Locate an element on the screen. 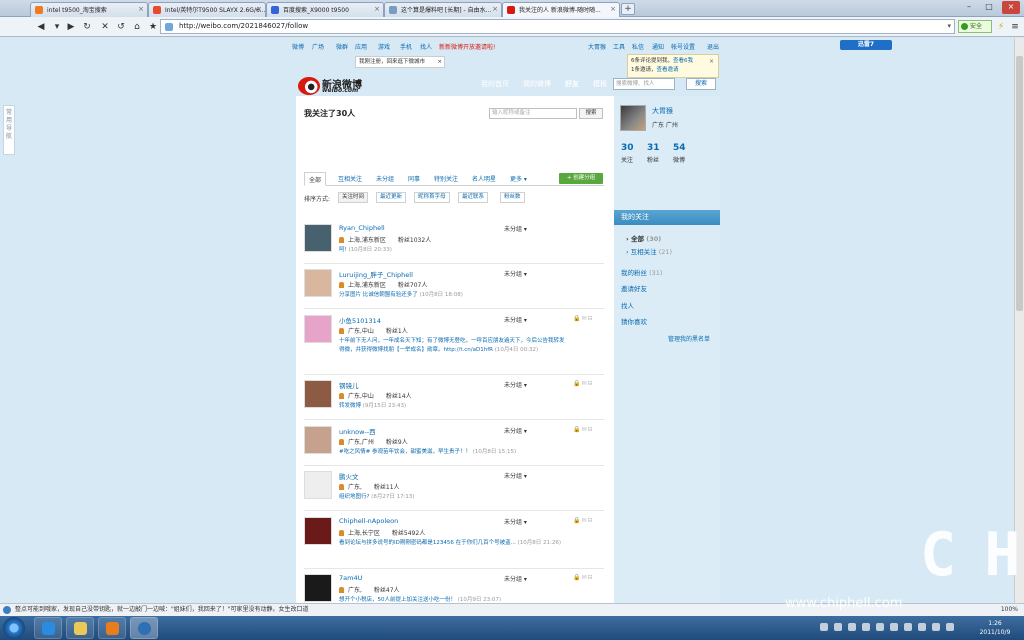 This screenshot has width=1024, height=640. sidebar-item-find-people: 找人 is located at coordinates (627, 305).